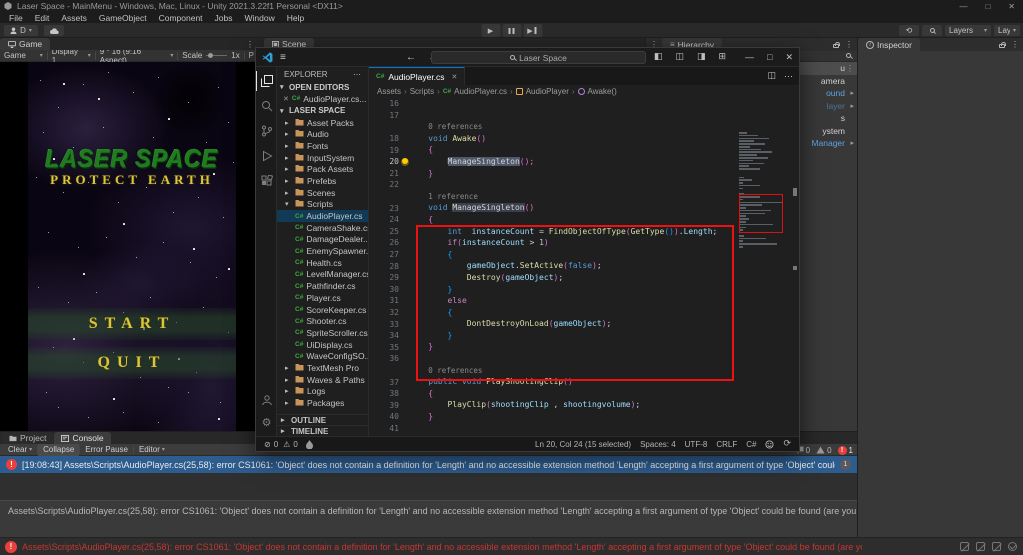  I want to click on code-line-28: 28 gameObject.SetActive(false);, so click(584, 266).